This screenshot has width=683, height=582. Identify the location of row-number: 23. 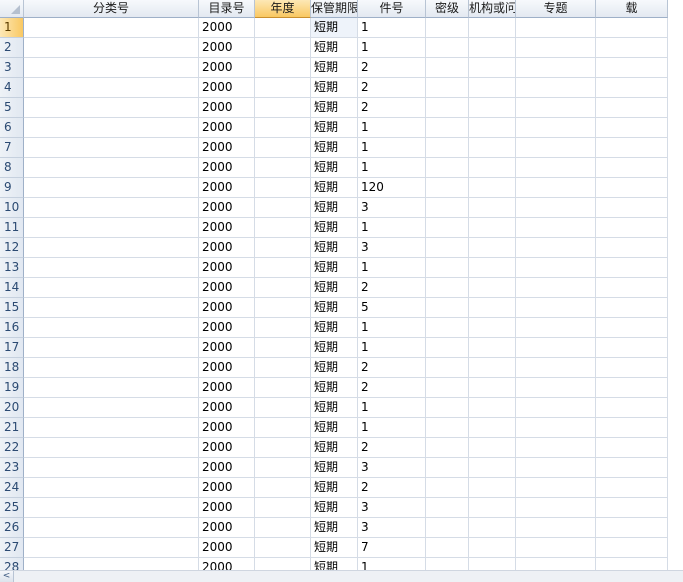
(12, 468).